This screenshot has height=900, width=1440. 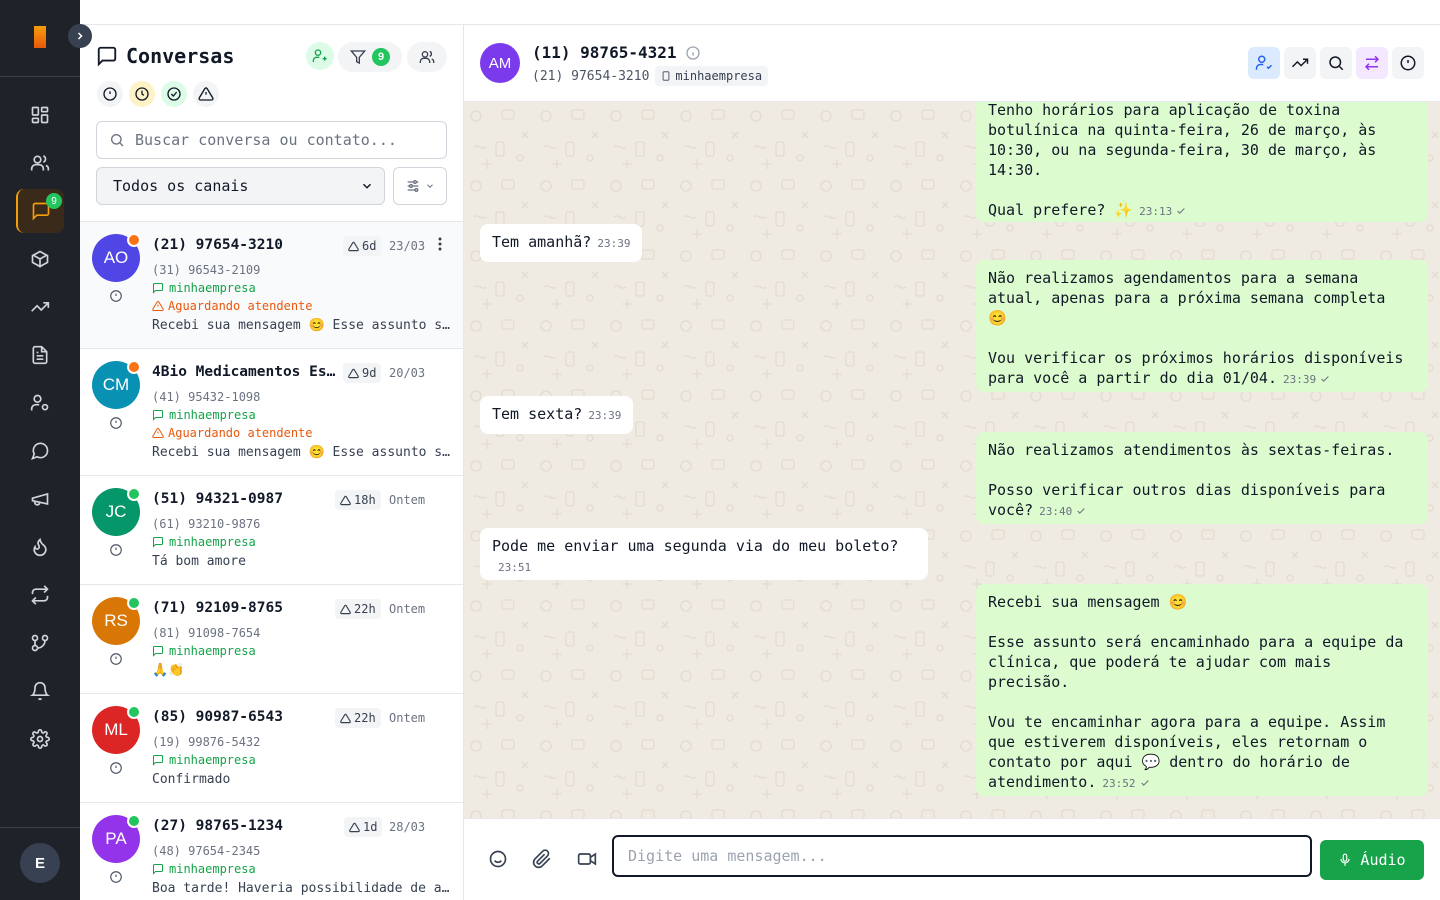 I want to click on waiting-status: Aguardando atendente, so click(x=232, y=433).